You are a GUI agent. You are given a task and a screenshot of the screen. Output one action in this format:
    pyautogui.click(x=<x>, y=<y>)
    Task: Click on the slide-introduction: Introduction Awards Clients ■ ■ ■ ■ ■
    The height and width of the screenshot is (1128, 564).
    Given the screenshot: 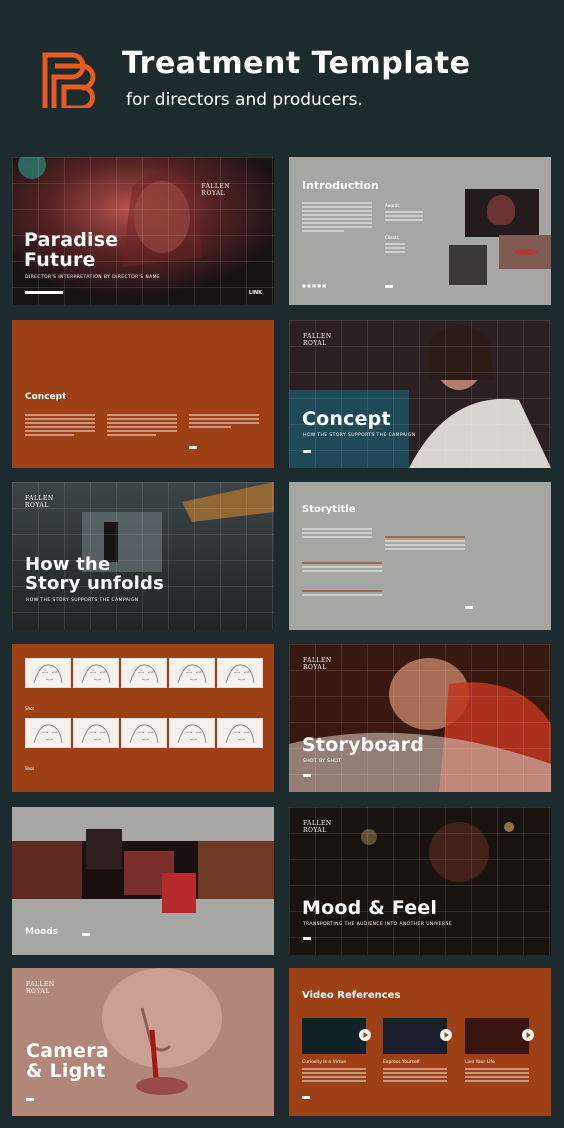 What is the action you would take?
    pyautogui.click(x=420, y=231)
    